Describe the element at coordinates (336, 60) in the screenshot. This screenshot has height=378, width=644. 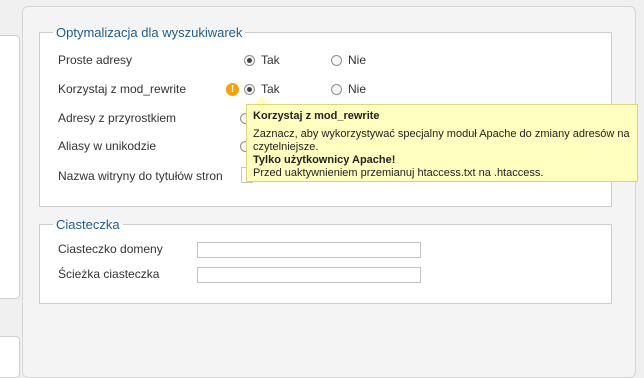
I see `sef-urls-no-radio` at that location.